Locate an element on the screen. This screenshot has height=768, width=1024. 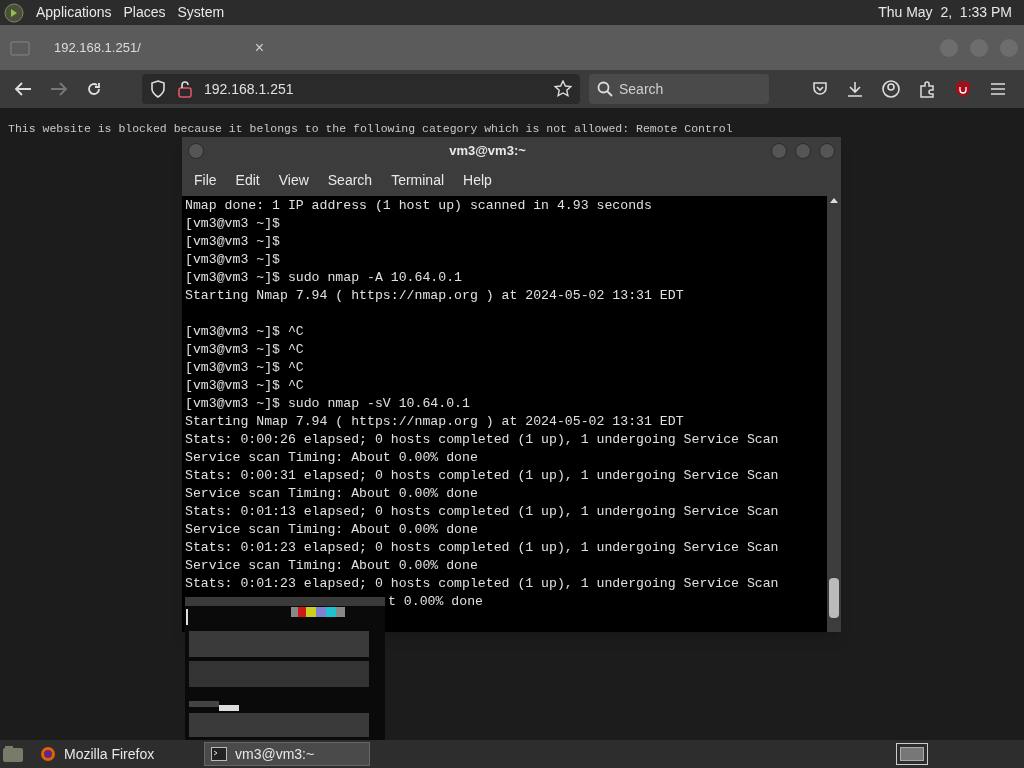
lock-icon is located at coordinates (185, 89).